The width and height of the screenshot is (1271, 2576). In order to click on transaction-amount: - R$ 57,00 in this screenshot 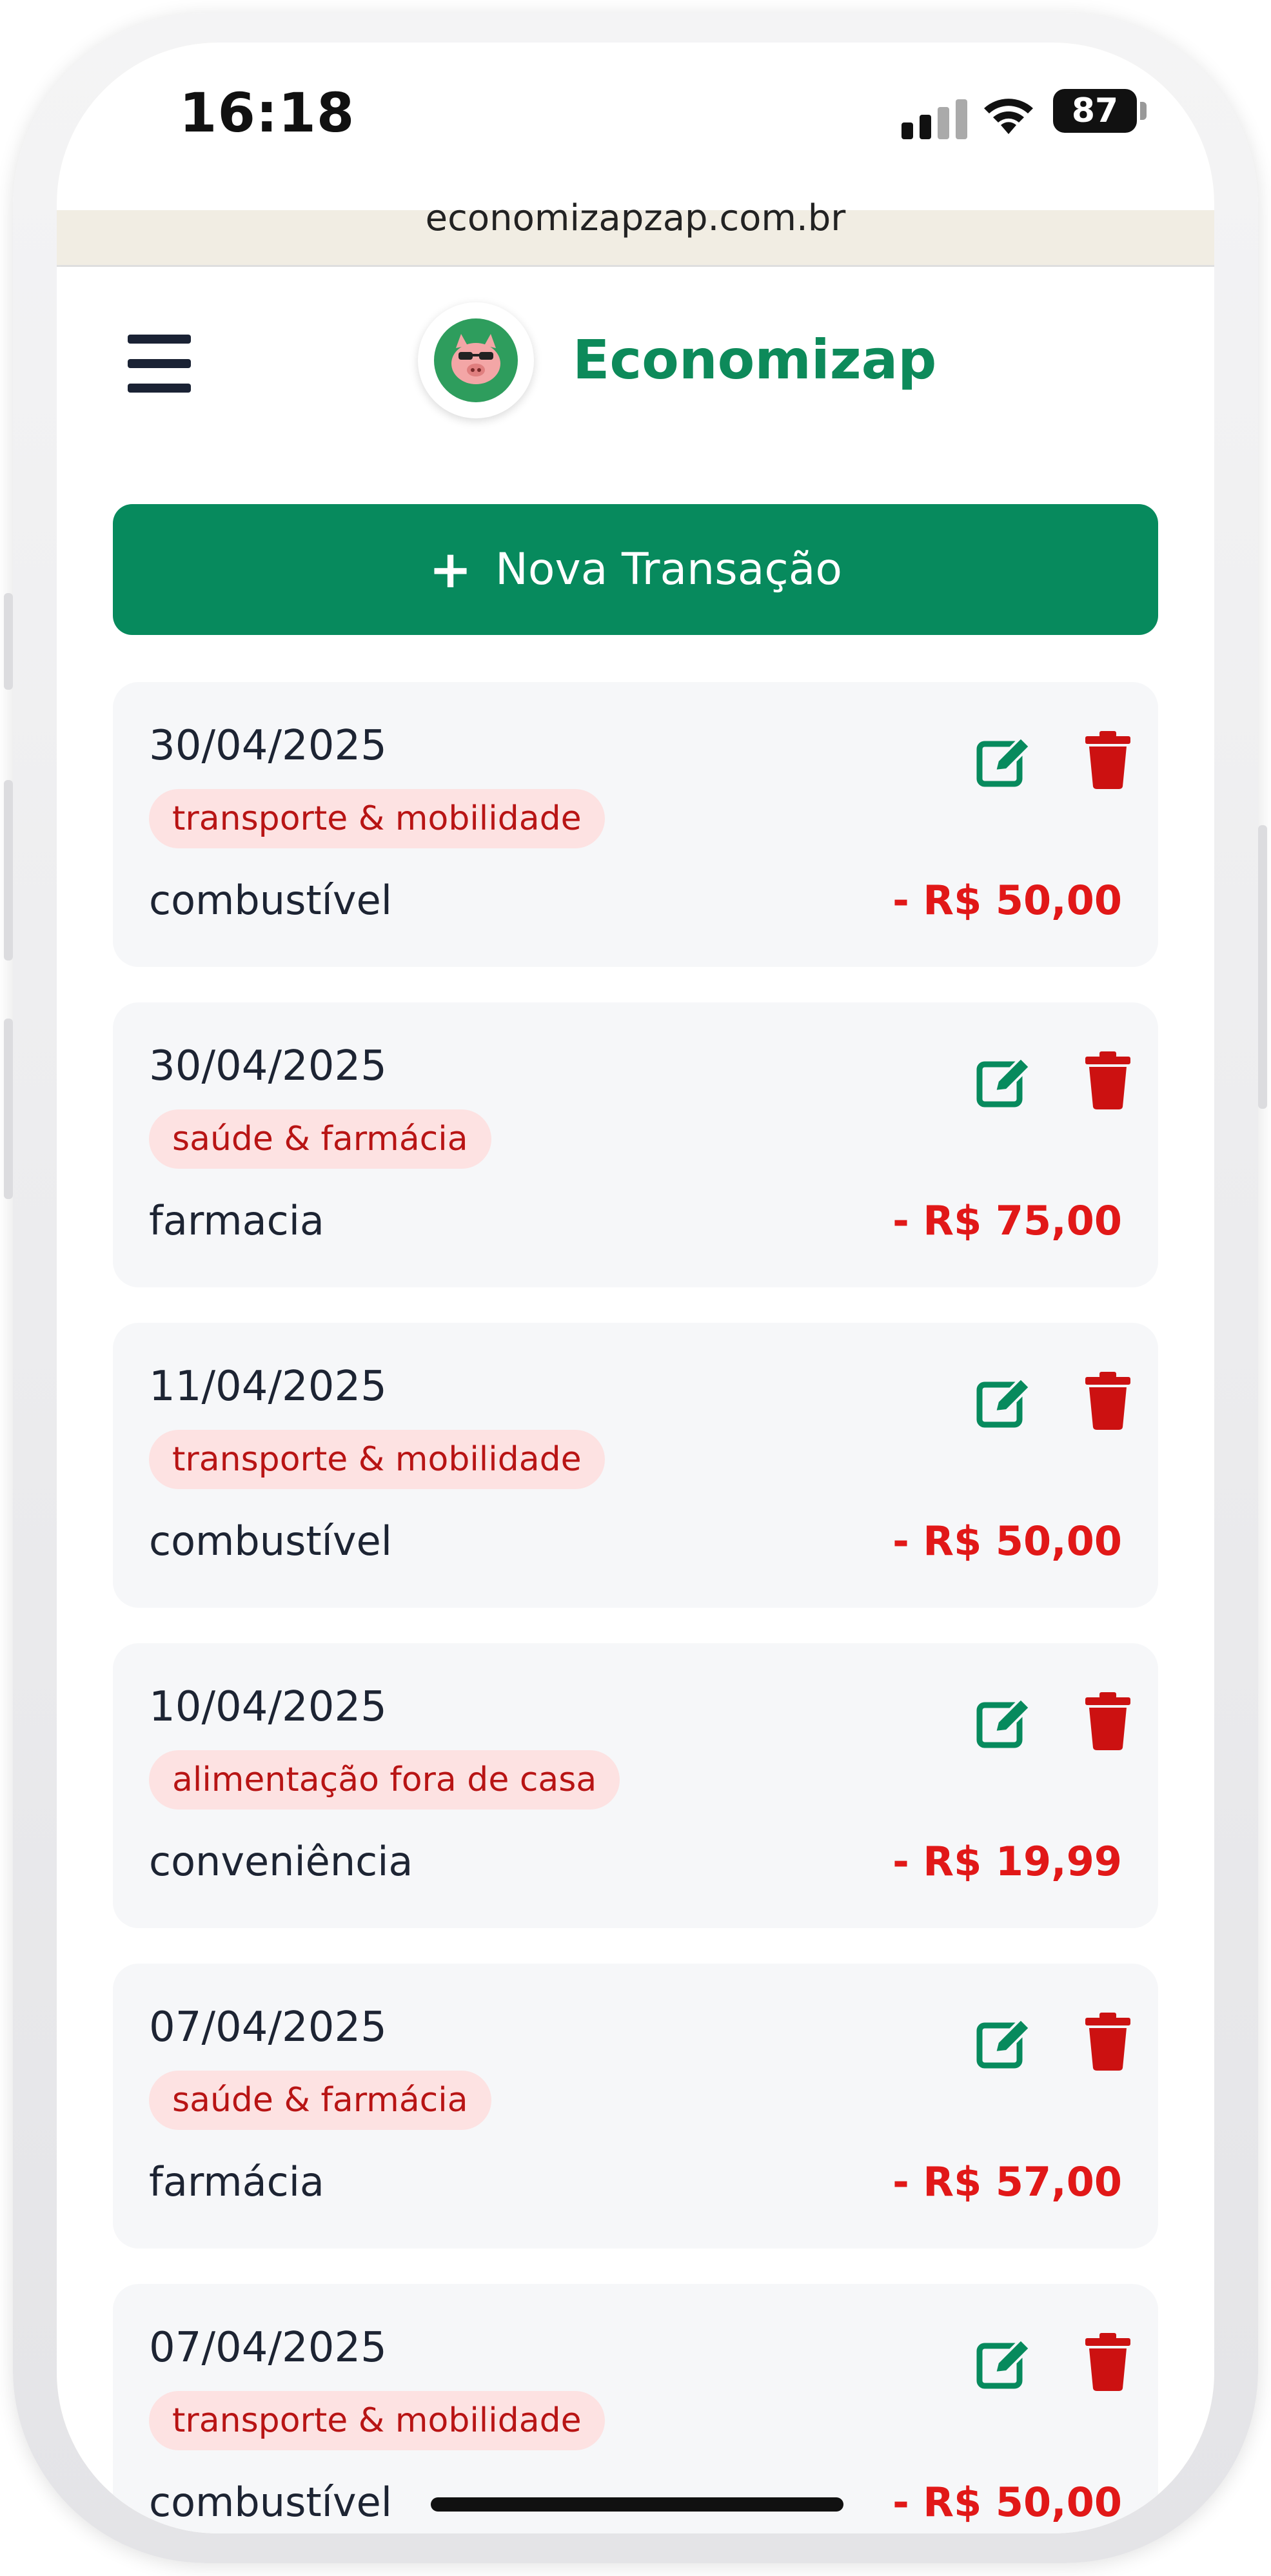, I will do `click(1007, 2181)`.